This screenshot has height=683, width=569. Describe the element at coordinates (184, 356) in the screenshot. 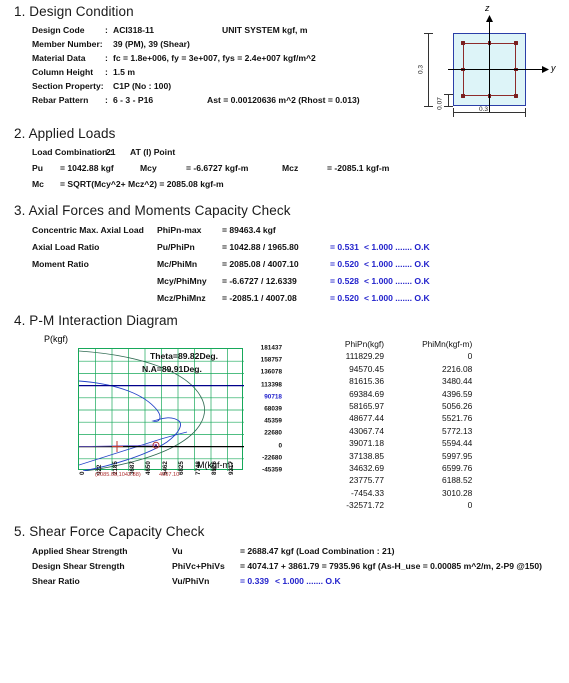

I see `chart-theta-annotation: Theta=89.82Deg.` at that location.